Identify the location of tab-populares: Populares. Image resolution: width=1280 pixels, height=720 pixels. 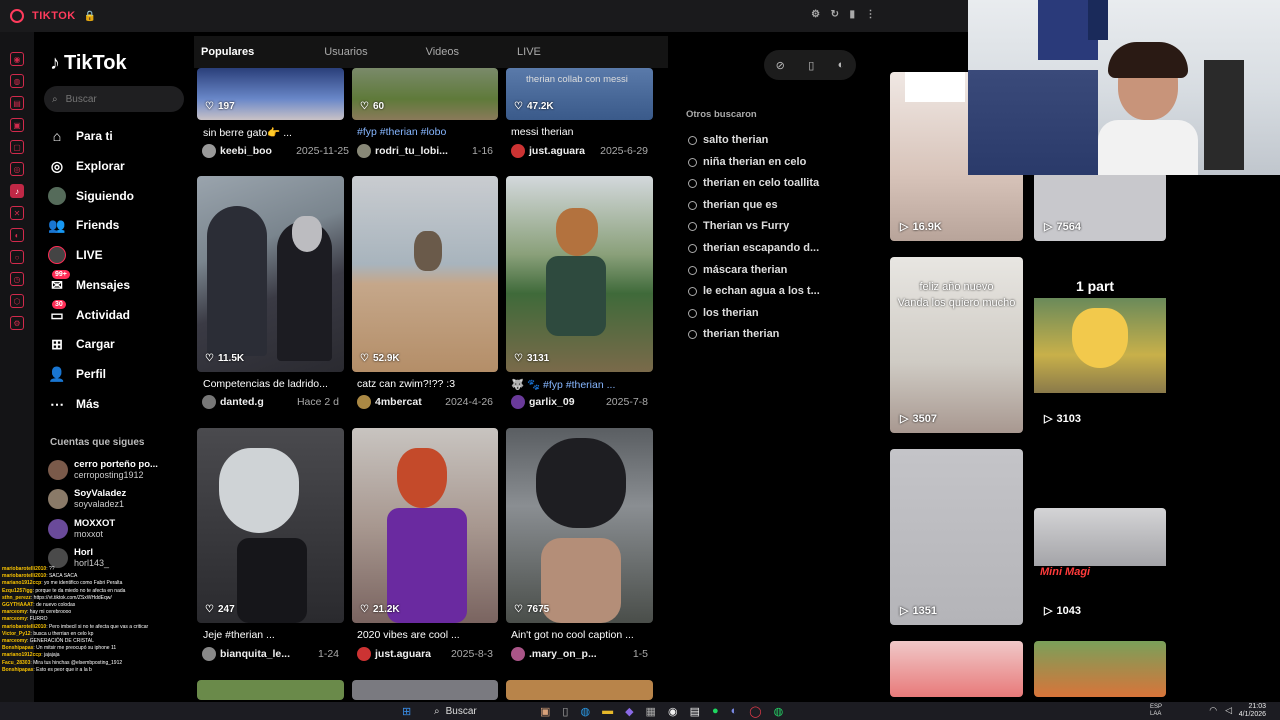
(227, 52).